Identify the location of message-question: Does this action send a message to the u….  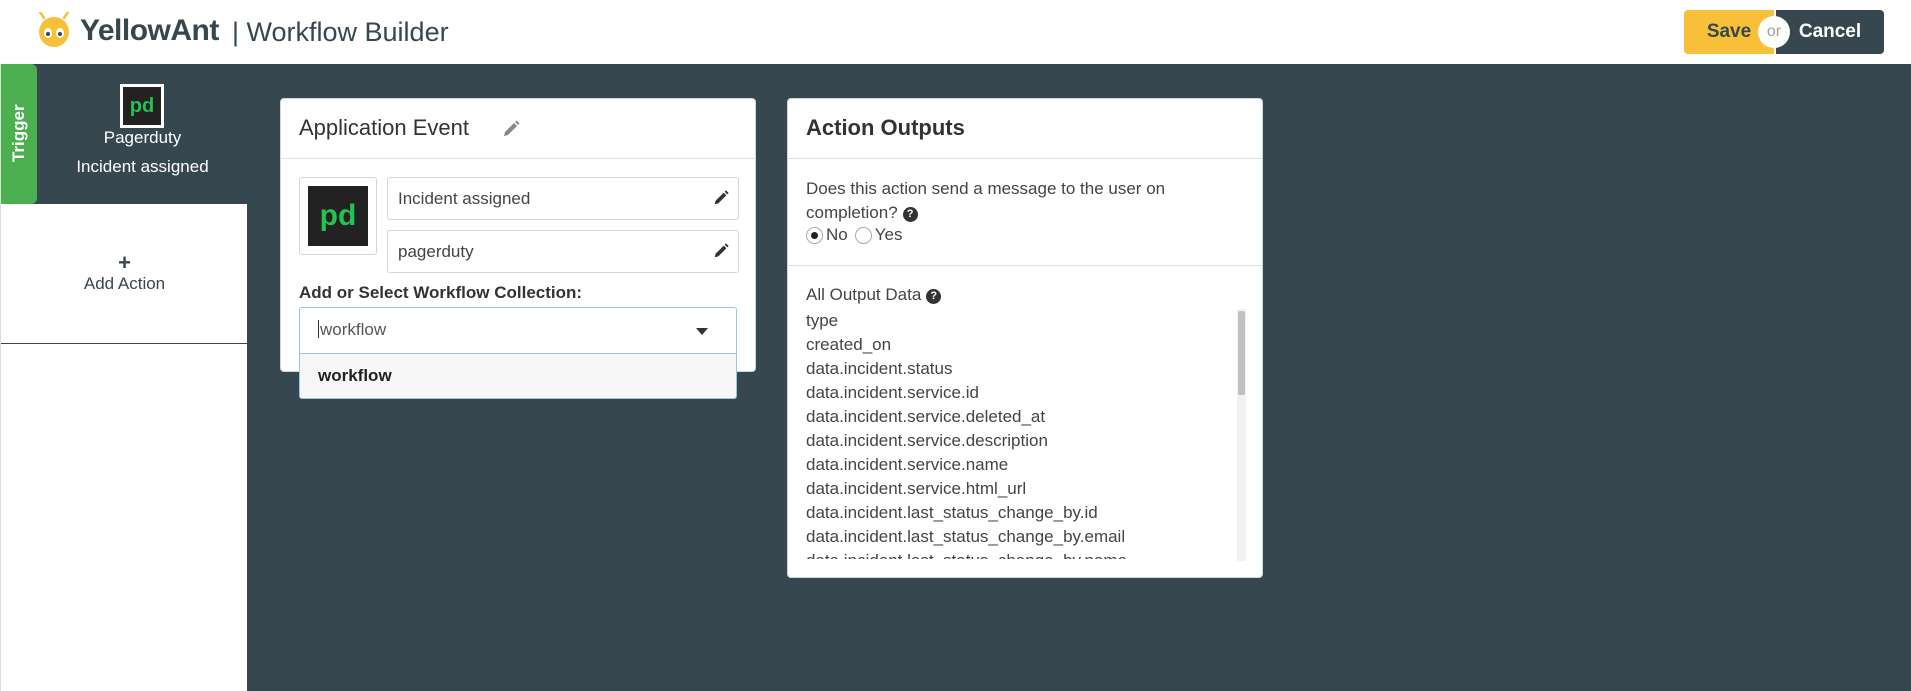
(1016, 201).